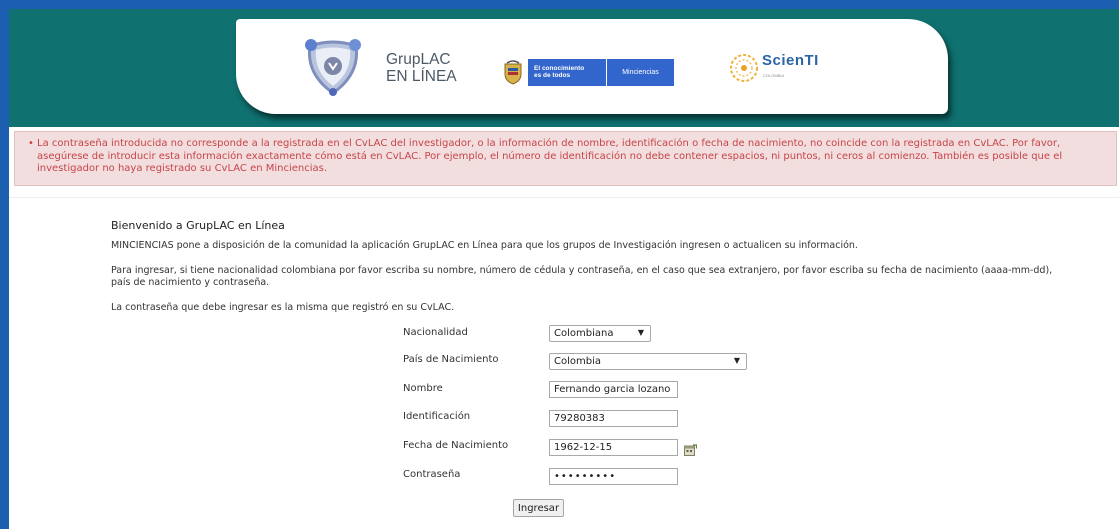 Image resolution: width=1119 pixels, height=529 pixels. I want to click on gov-slogan-box: El conocimiento es de todos, so click(567, 72).